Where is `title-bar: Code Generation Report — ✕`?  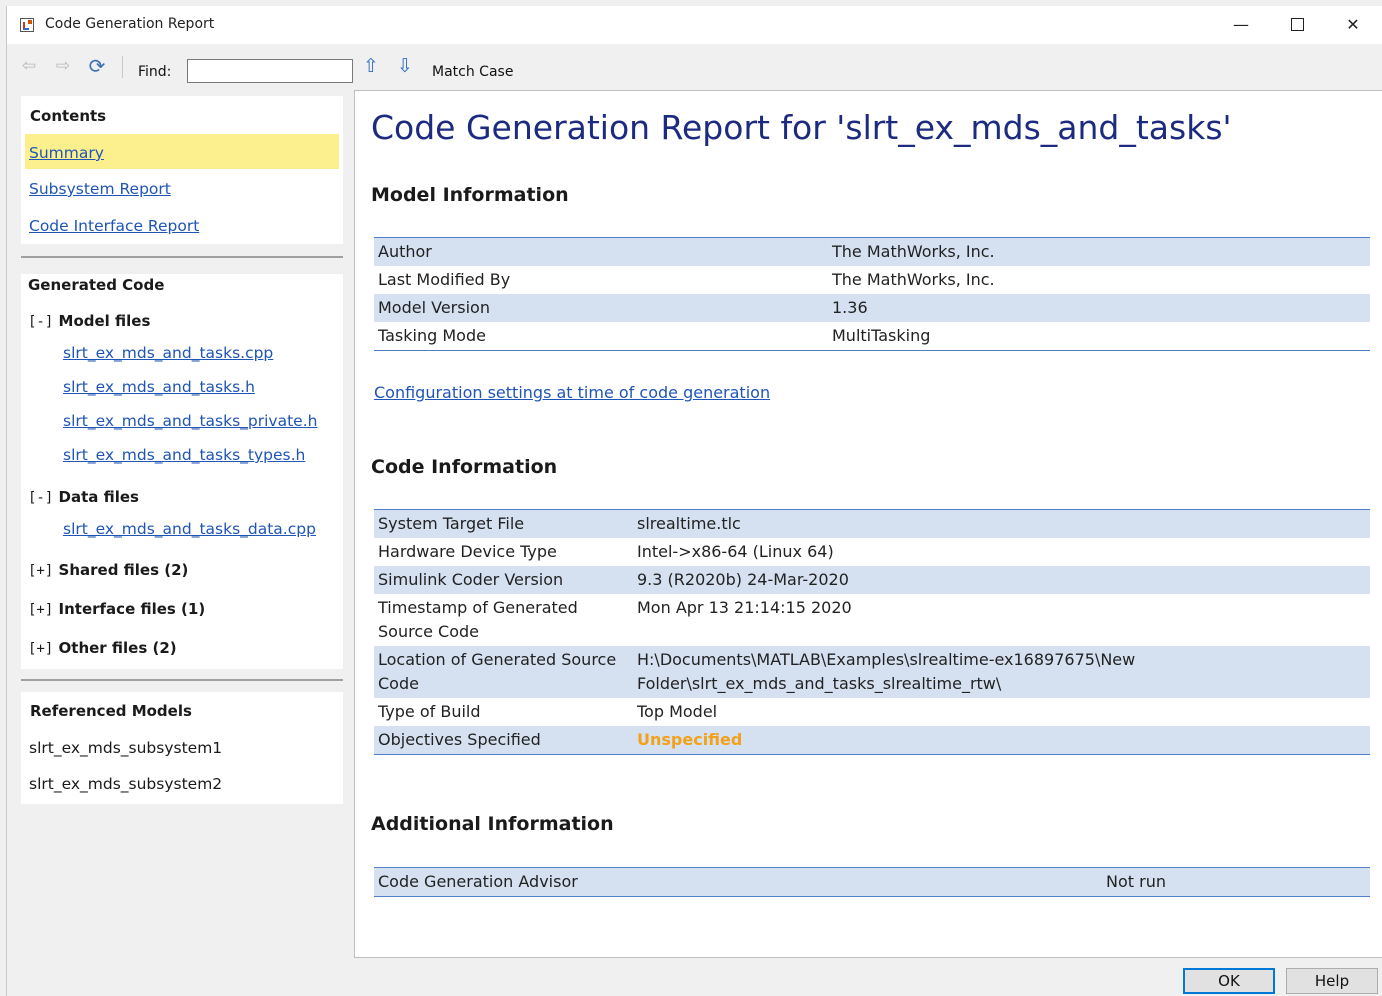
title-bar: Code Generation Report — ✕ is located at coordinates (694, 25).